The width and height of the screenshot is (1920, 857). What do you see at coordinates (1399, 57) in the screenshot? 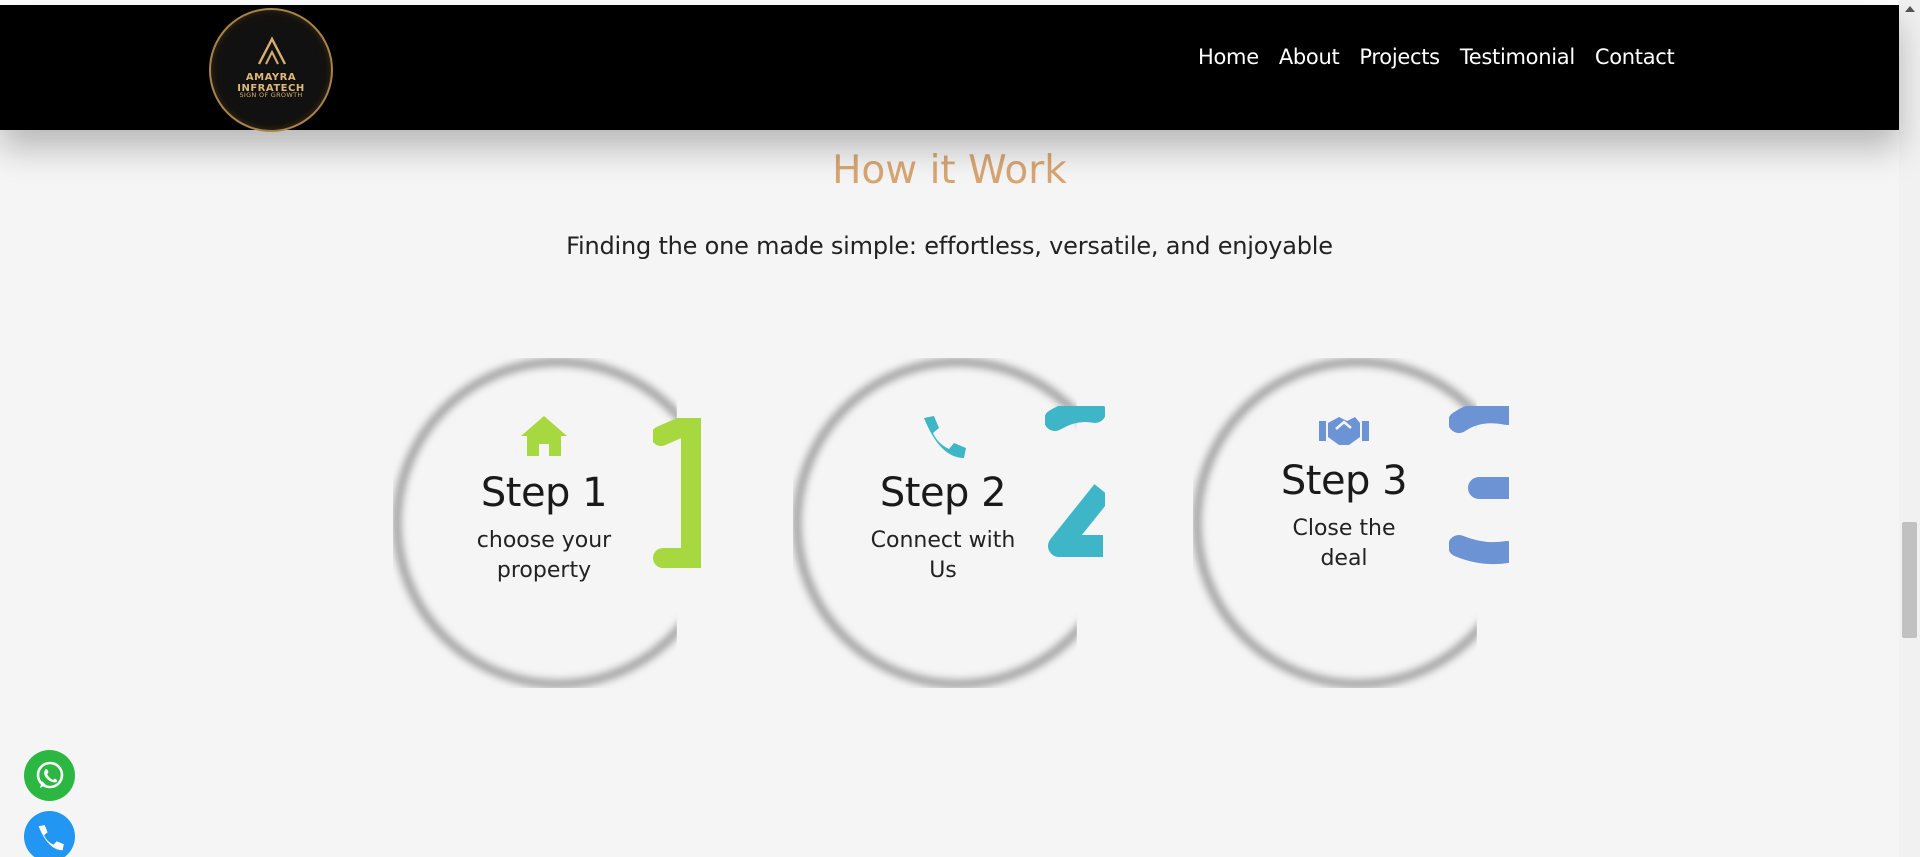
I see `nav-link-projects: Projects` at bounding box center [1399, 57].